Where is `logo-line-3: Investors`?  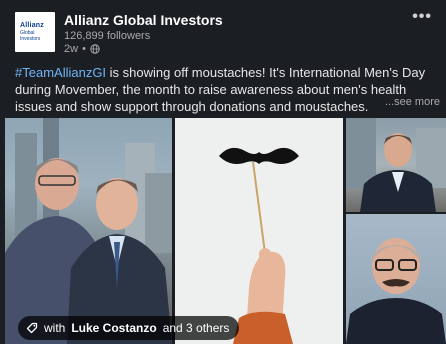 logo-line-3: Investors is located at coordinates (30, 39).